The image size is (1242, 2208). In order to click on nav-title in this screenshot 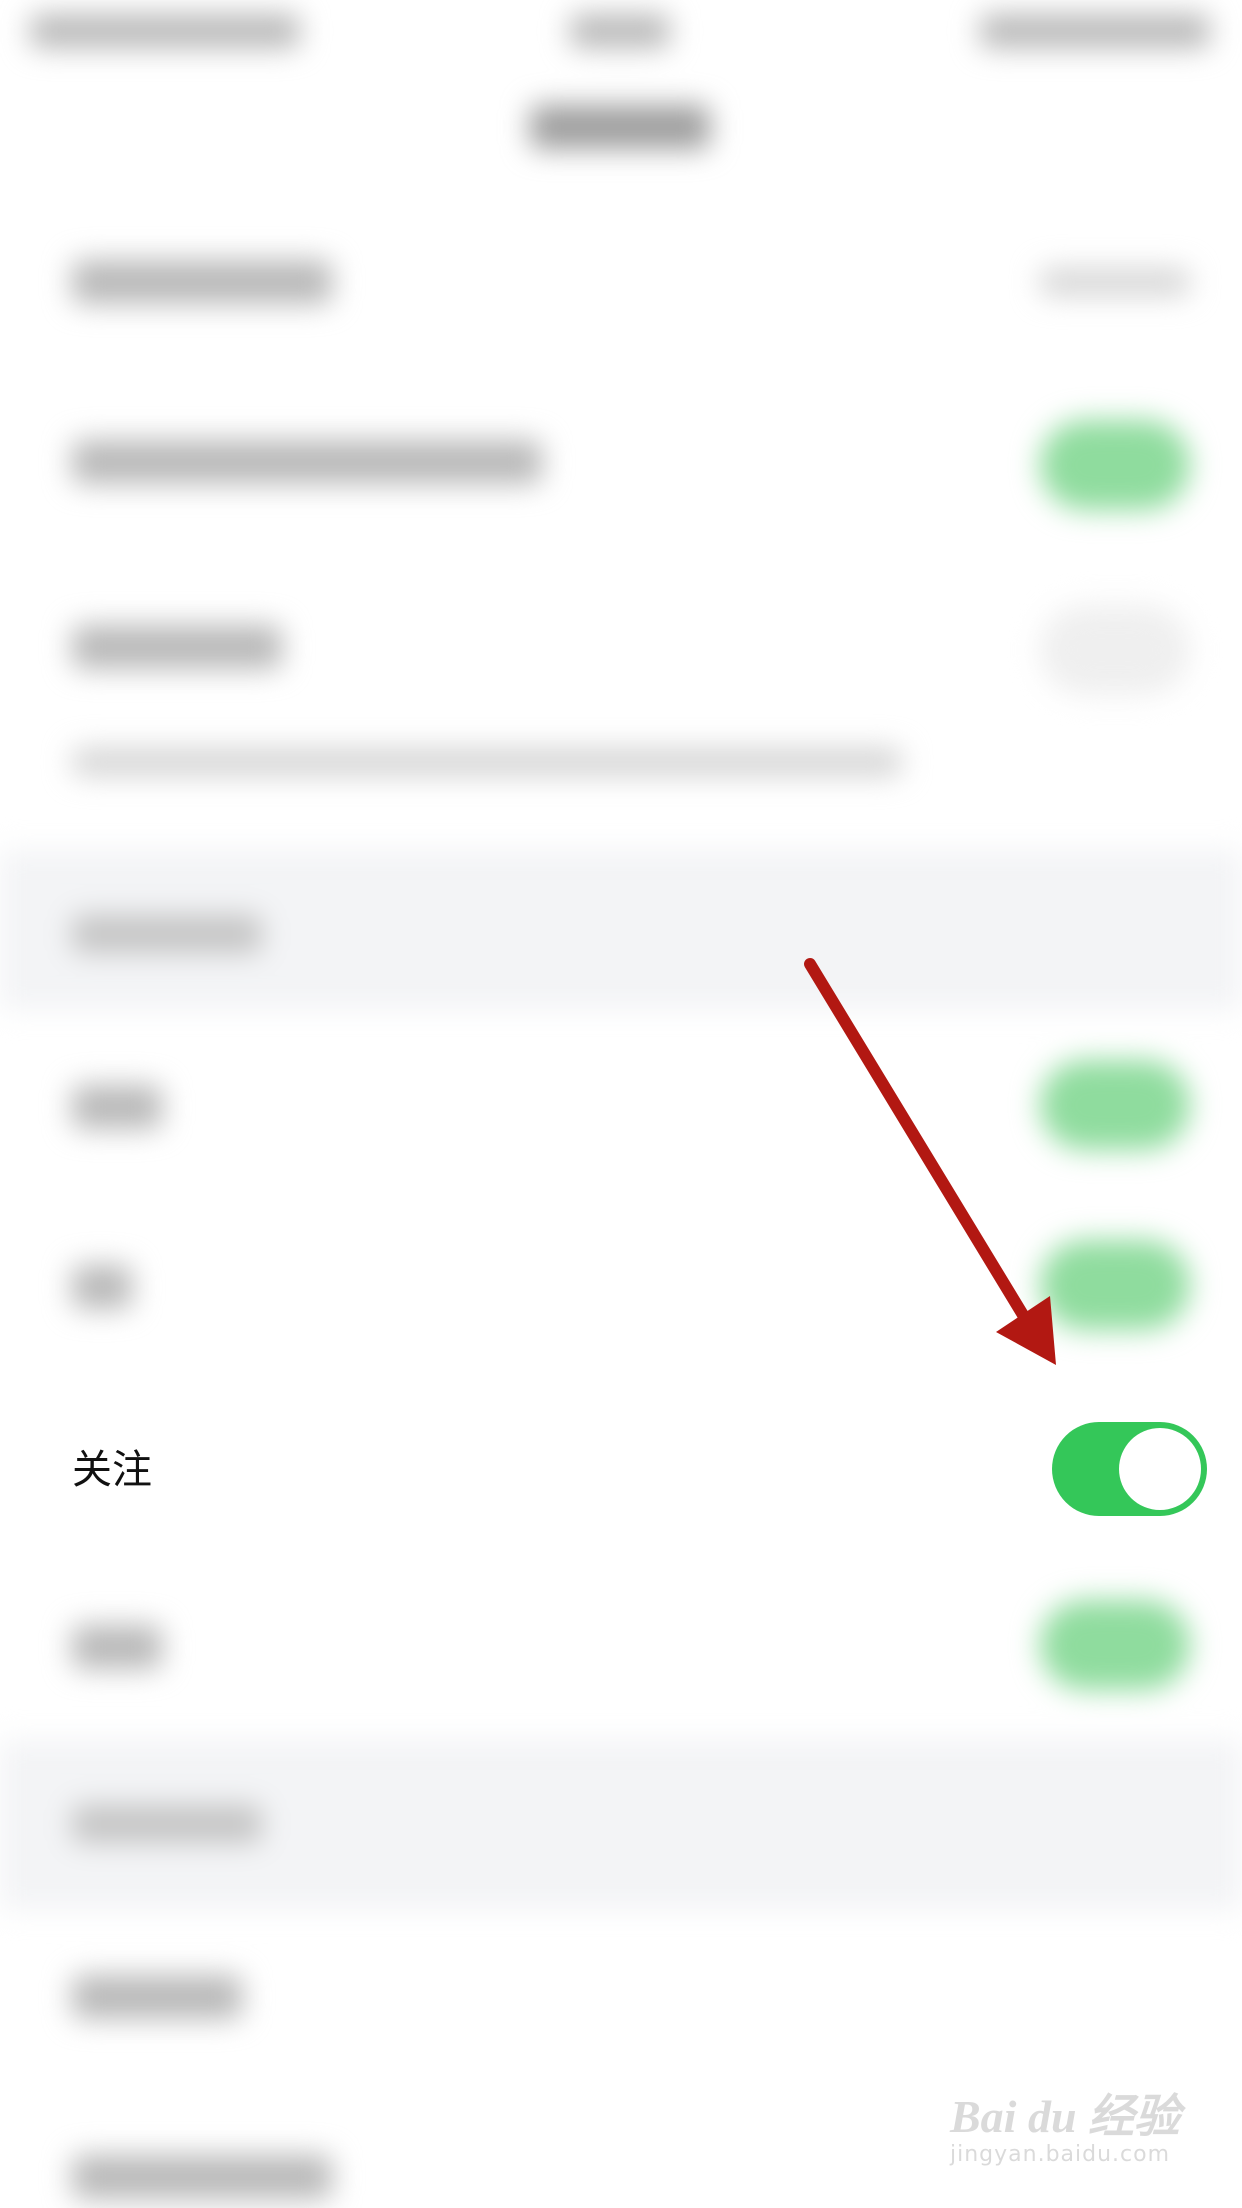, I will do `click(620, 127)`.